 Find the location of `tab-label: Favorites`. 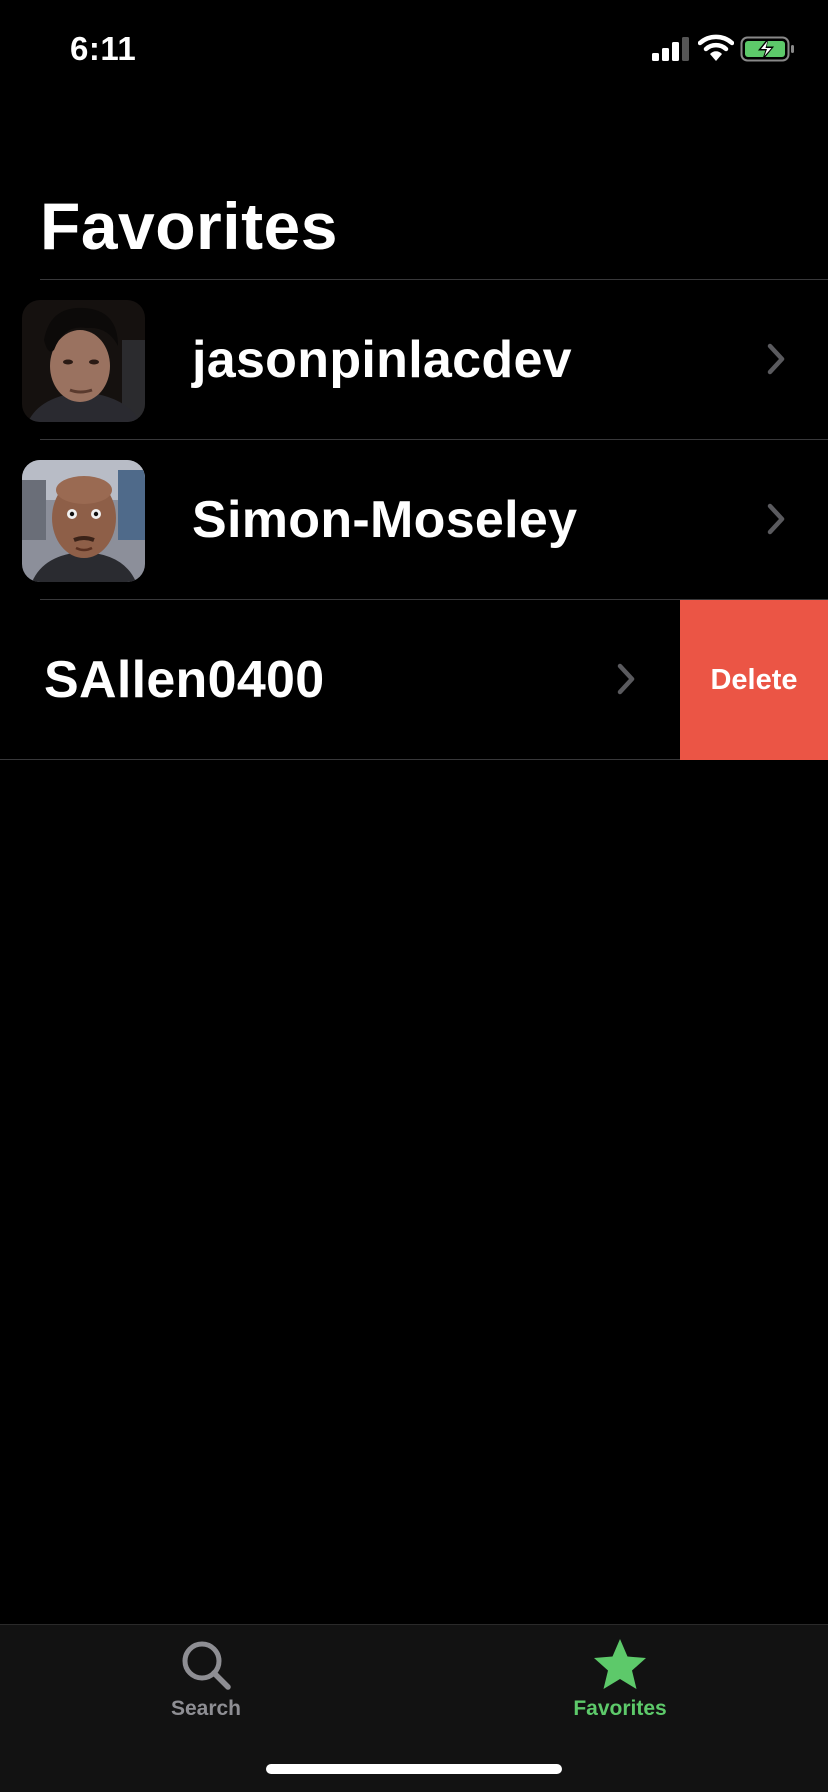

tab-label: Favorites is located at coordinates (620, 1708).